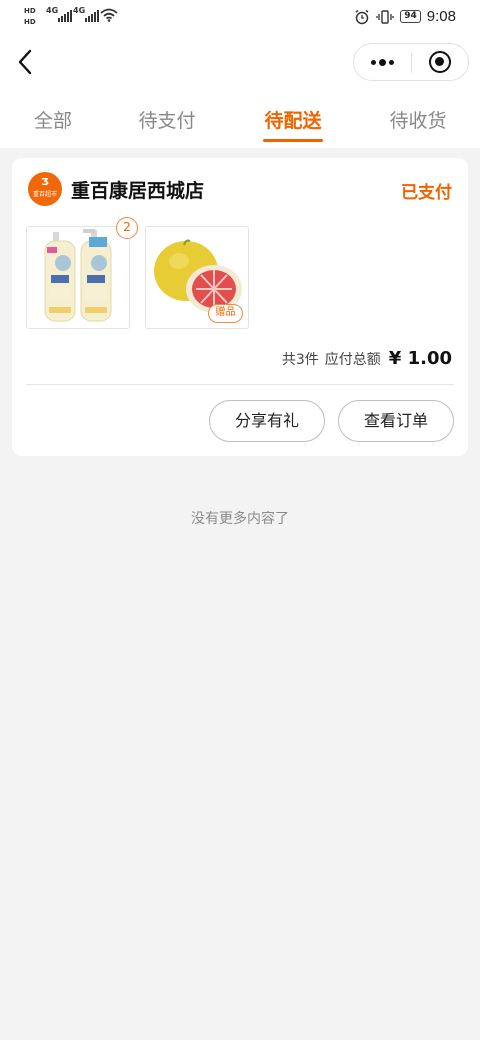 The height and width of the screenshot is (1040, 480). What do you see at coordinates (167, 119) in the screenshot?
I see `tab-pending-payment: 待支付` at bounding box center [167, 119].